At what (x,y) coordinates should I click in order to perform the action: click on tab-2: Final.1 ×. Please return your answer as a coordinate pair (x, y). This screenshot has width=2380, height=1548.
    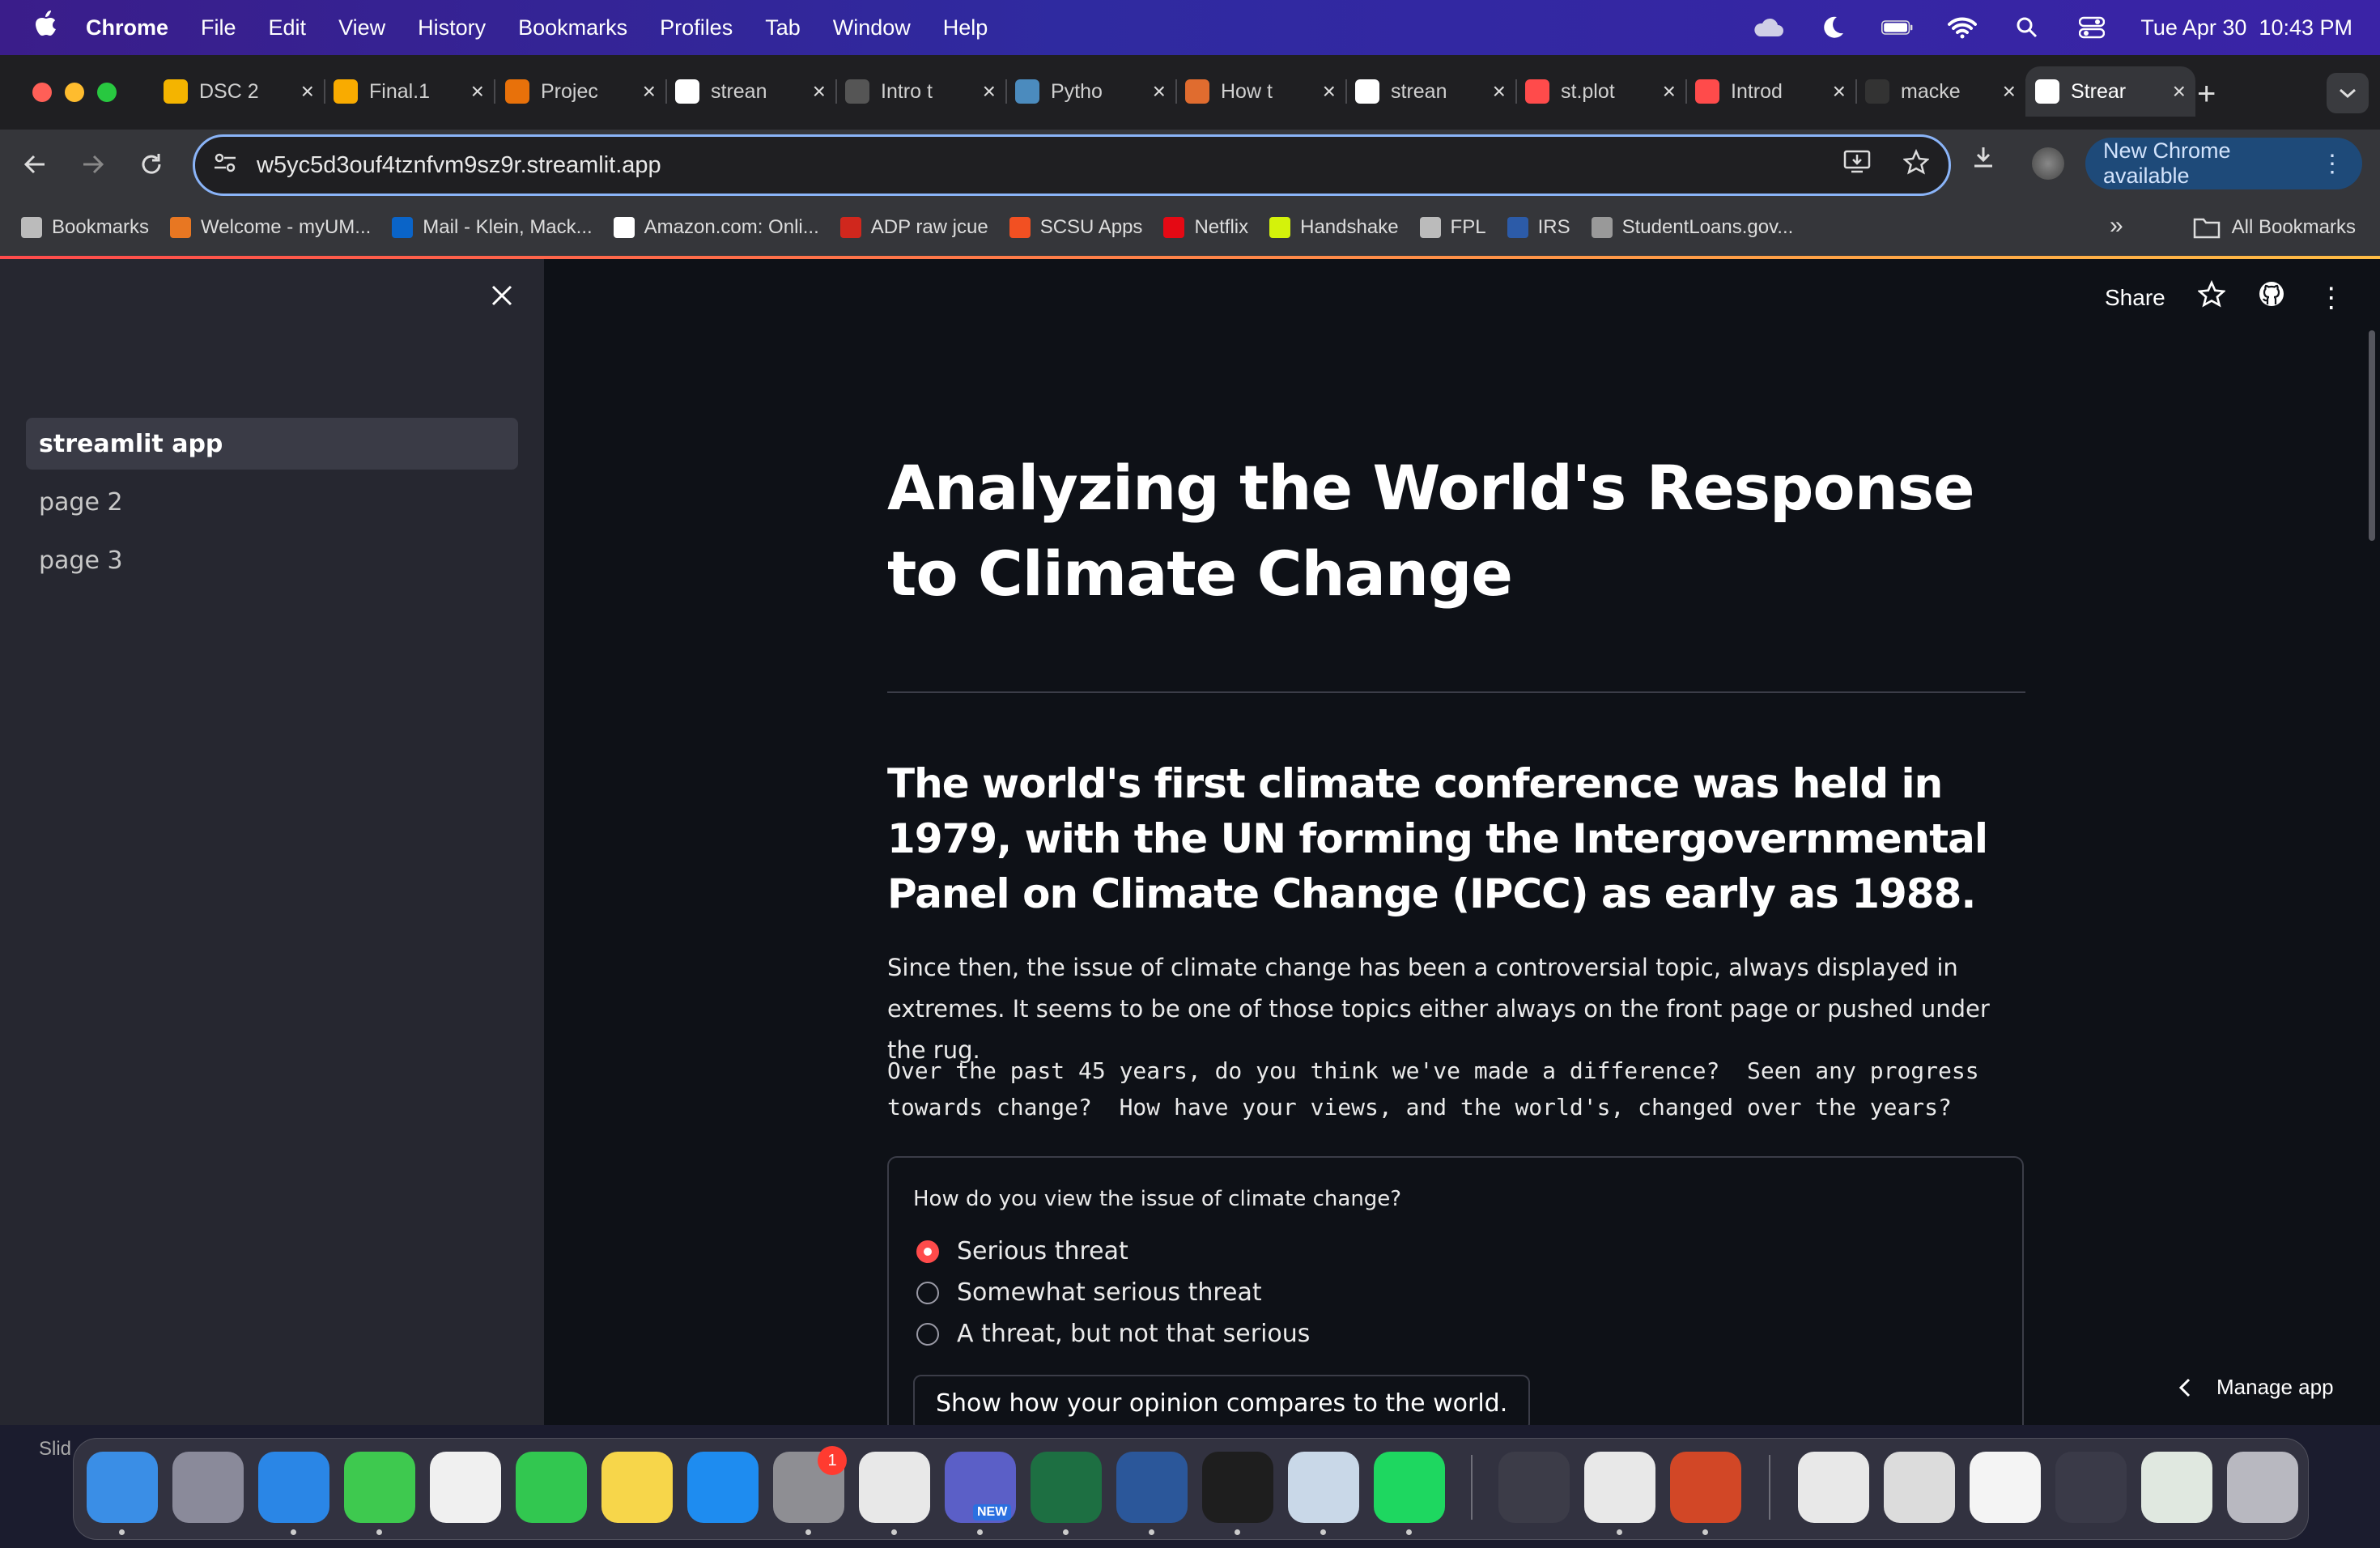
    Looking at the image, I should click on (409, 92).